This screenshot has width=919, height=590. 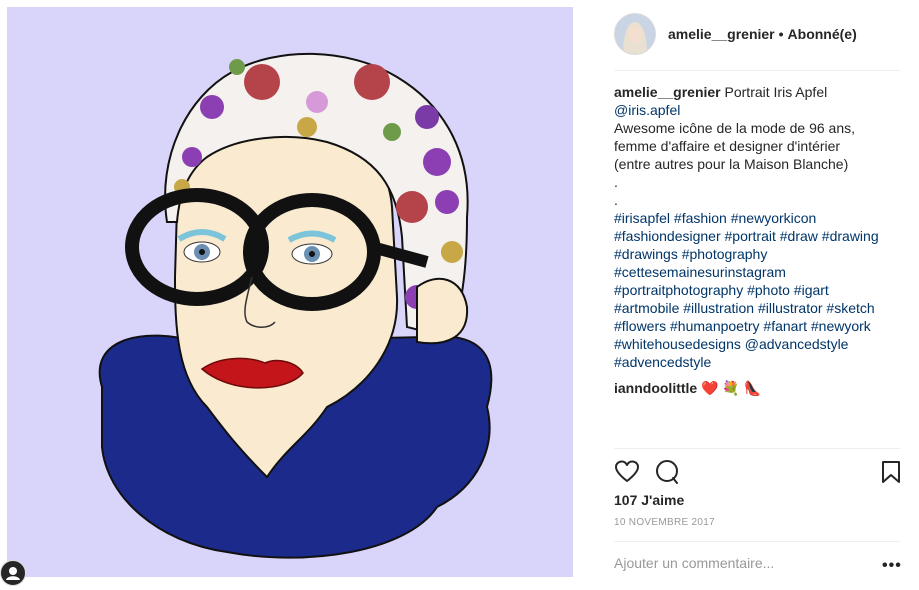 What do you see at coordinates (776, 92) in the screenshot?
I see `caption-title: Portrait Iris Apfel` at bounding box center [776, 92].